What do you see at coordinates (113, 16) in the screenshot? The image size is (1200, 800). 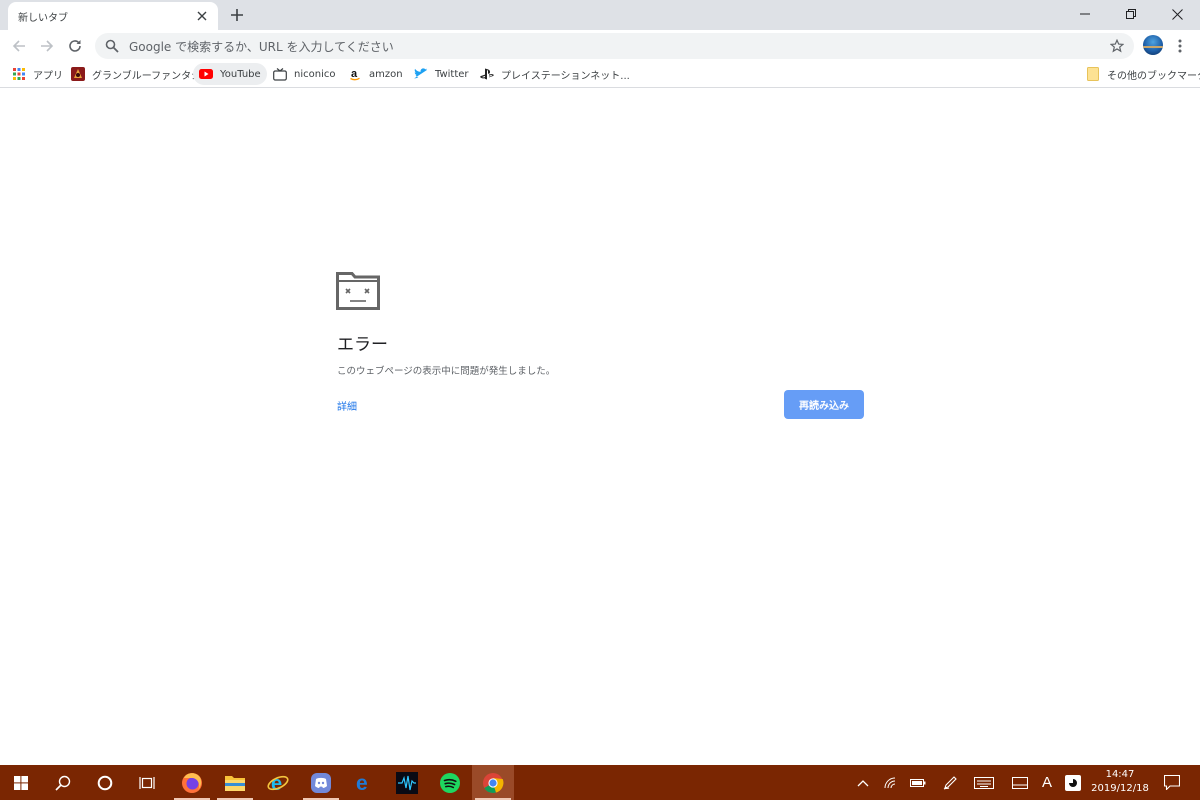 I see `tab-new-tab: 新しいタブ` at bounding box center [113, 16].